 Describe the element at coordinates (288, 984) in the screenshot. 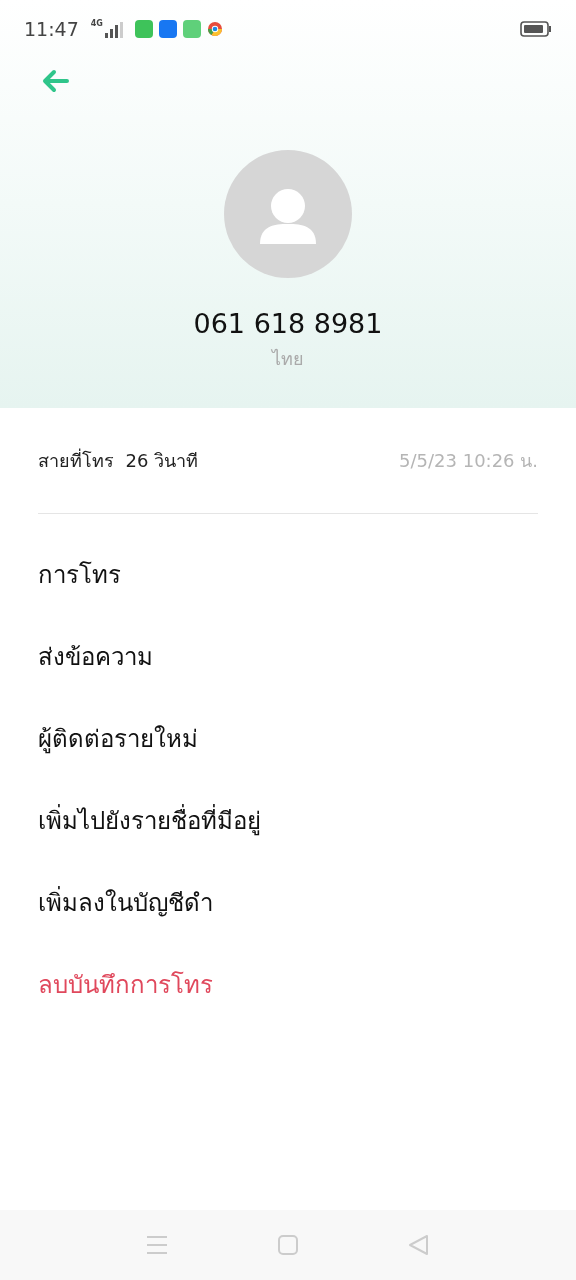

I see `menu-item: ลบบันทึกการโทร` at that location.